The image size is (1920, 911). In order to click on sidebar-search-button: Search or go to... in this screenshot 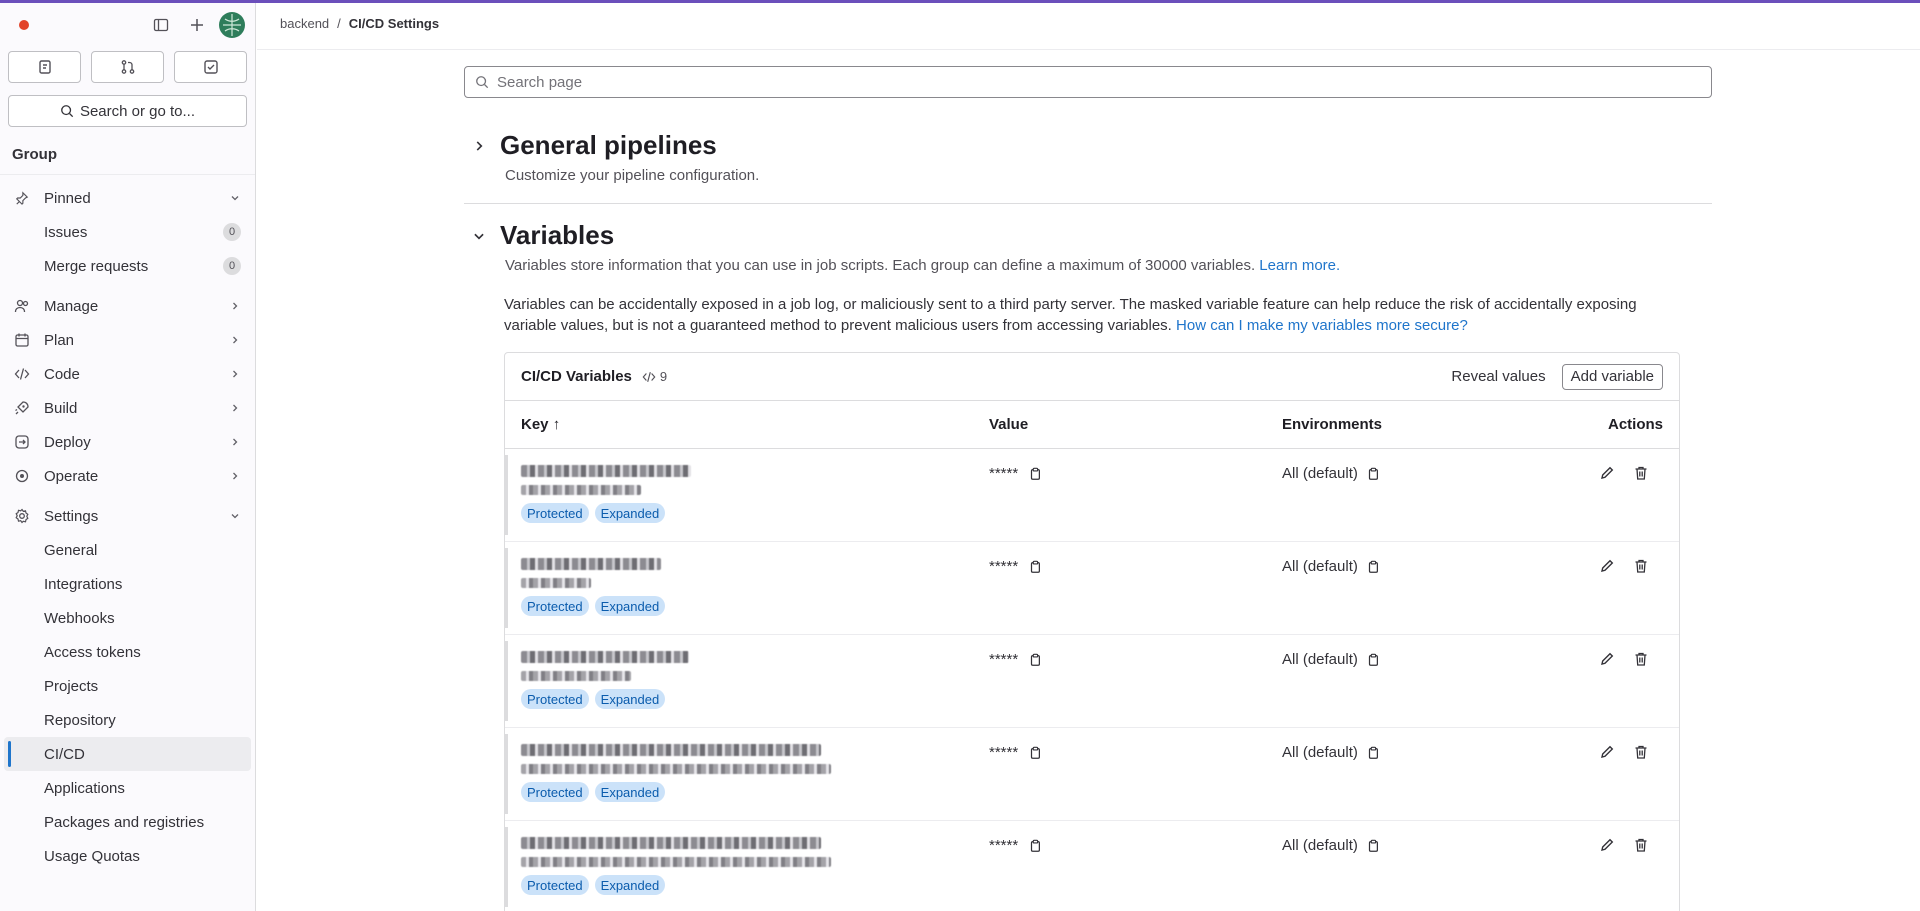, I will do `click(127, 111)`.